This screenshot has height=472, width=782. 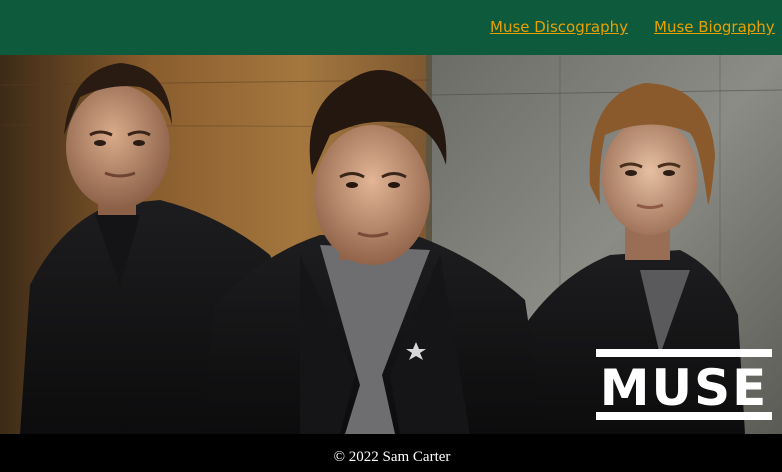 I want to click on site-footer: © 2022 Sam Carter, so click(x=391, y=453).